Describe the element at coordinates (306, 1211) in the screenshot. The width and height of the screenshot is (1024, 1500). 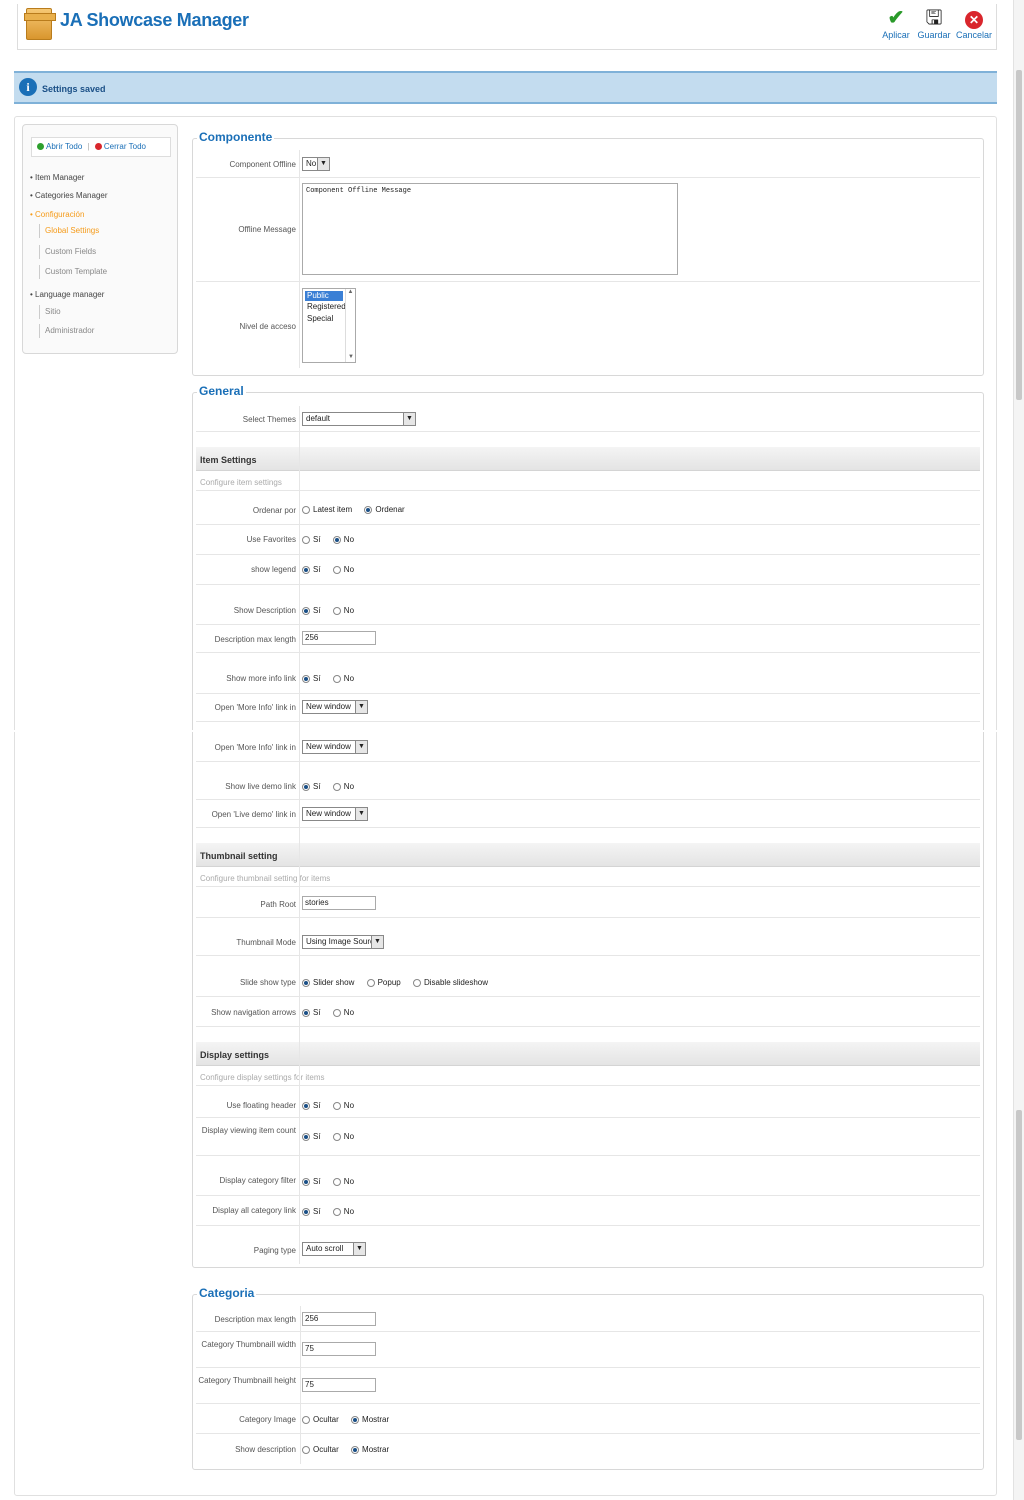
I see `allcat-yes-radio` at that location.